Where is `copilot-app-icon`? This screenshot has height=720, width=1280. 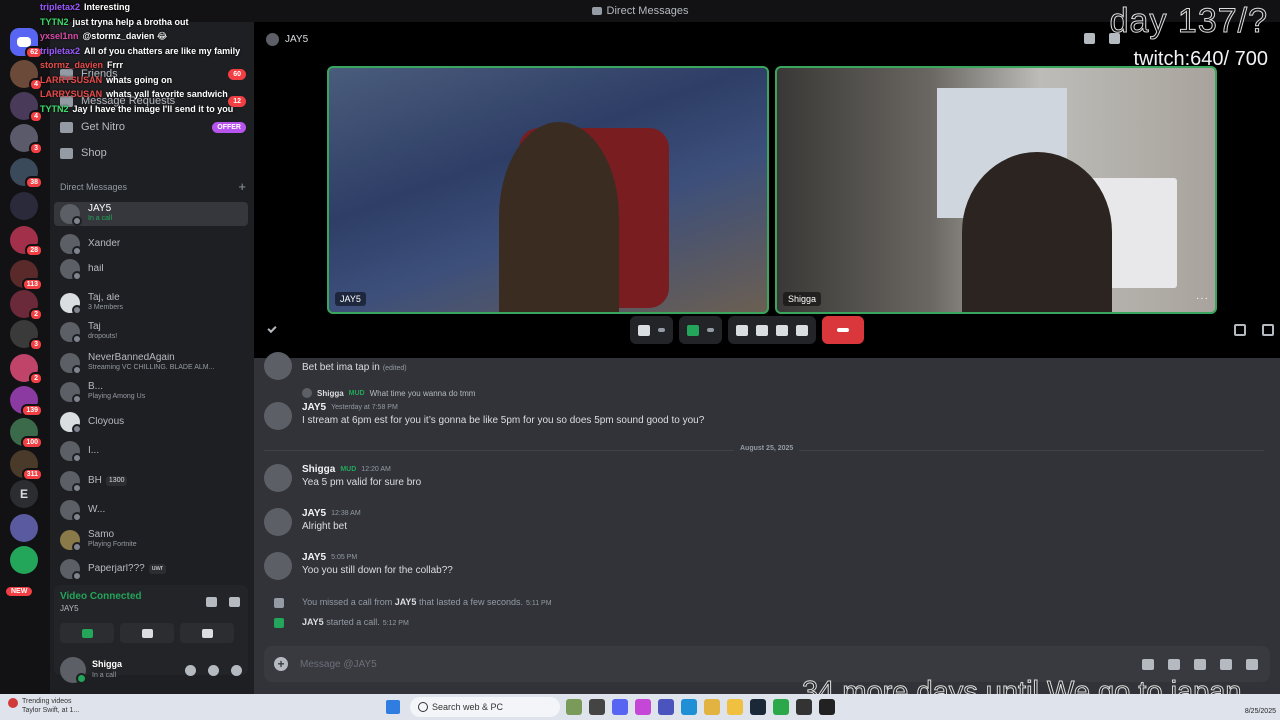 copilot-app-icon is located at coordinates (643, 707).